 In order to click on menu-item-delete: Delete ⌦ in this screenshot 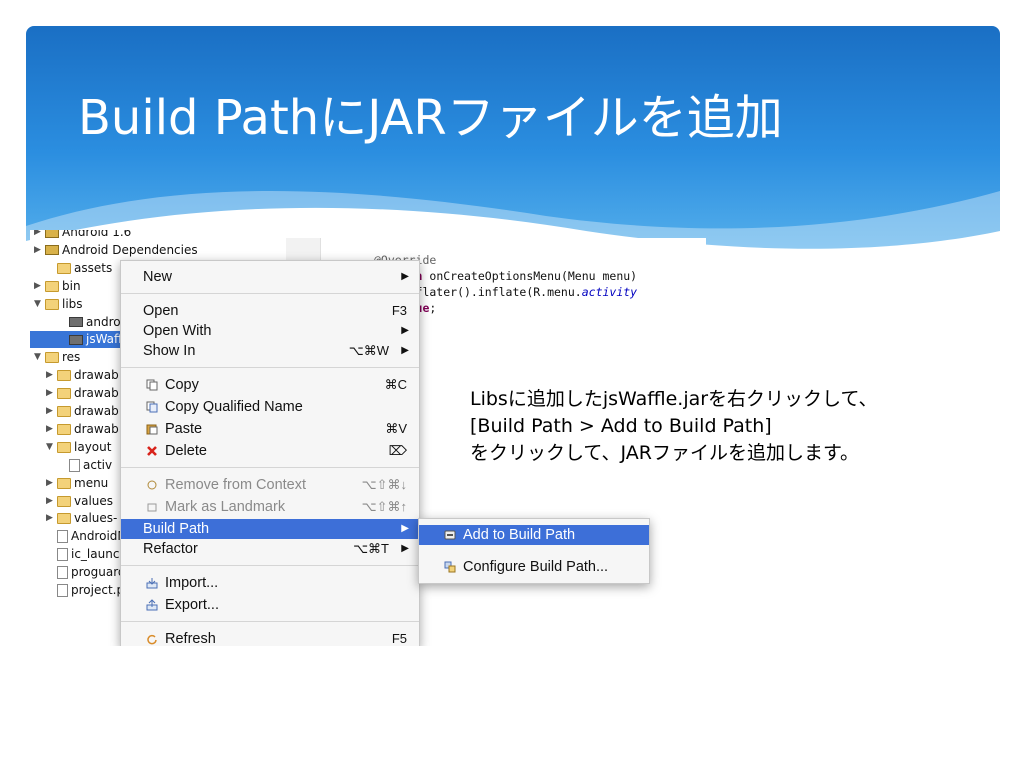, I will do `click(270, 451)`.